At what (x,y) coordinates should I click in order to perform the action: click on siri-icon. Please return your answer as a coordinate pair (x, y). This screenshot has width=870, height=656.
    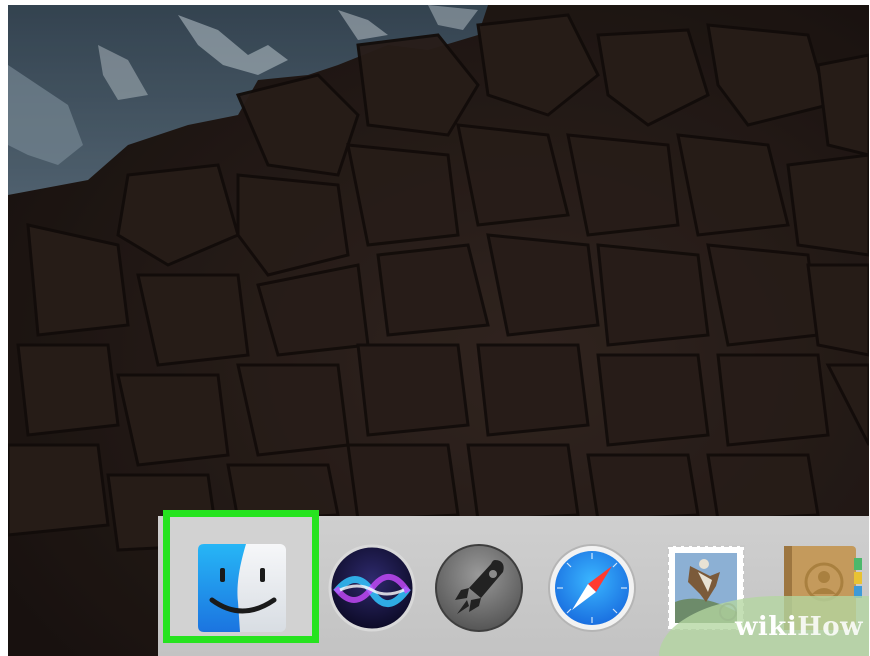
    Looking at the image, I should click on (372, 588).